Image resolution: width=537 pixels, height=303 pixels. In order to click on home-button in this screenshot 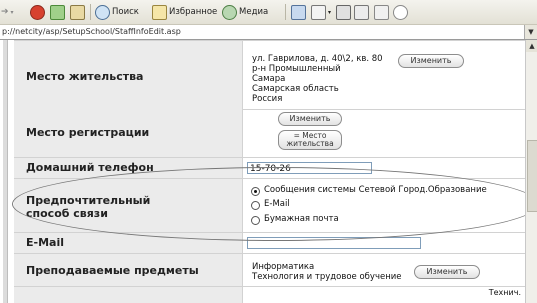, I will do `click(77, 12)`.